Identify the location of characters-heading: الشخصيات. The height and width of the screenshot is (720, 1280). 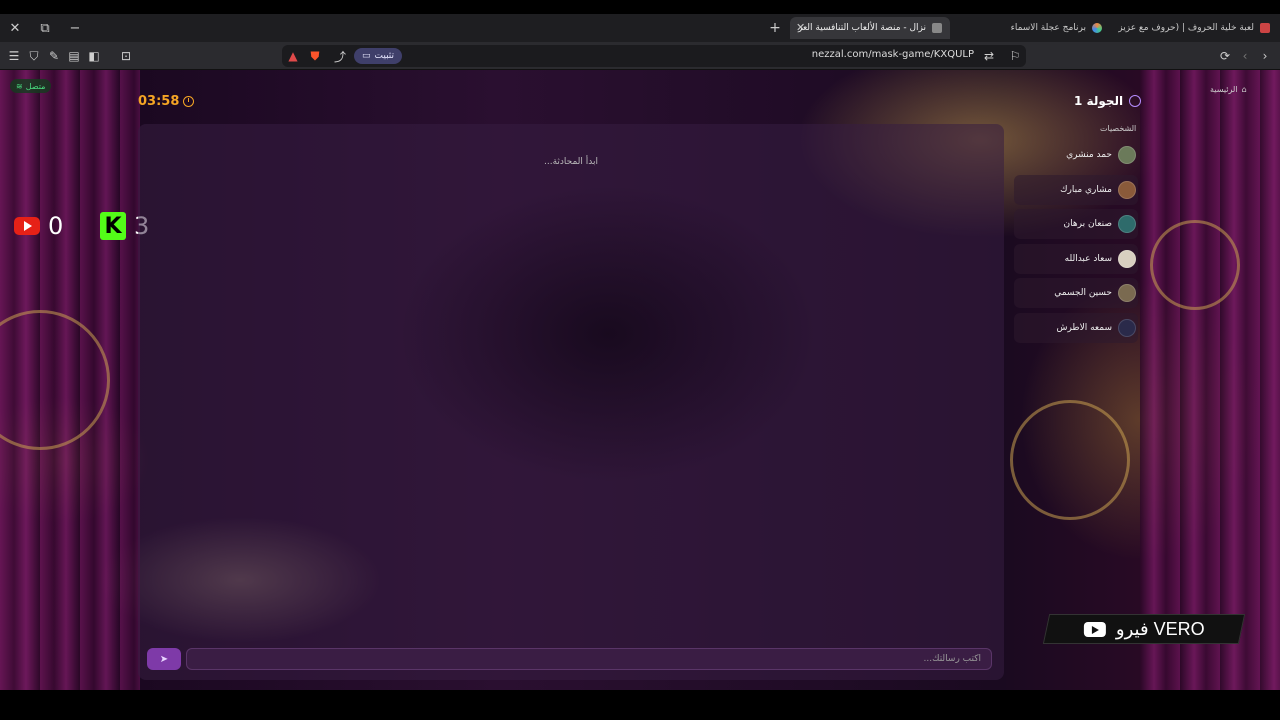
(1118, 128).